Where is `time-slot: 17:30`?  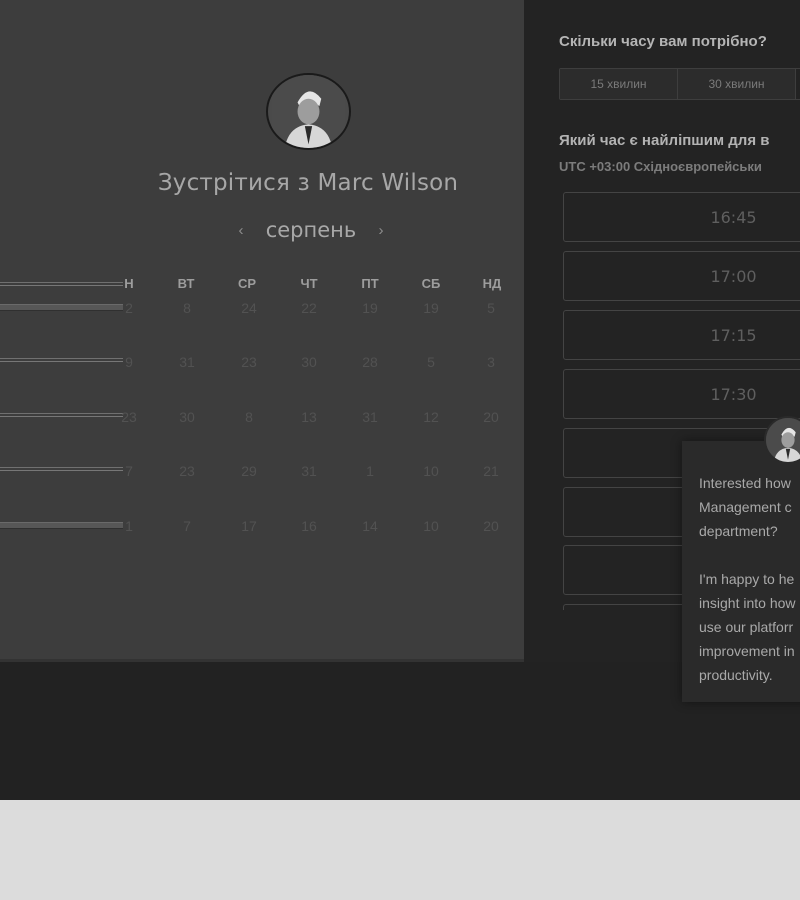
time-slot: 17:30 is located at coordinates (681, 394).